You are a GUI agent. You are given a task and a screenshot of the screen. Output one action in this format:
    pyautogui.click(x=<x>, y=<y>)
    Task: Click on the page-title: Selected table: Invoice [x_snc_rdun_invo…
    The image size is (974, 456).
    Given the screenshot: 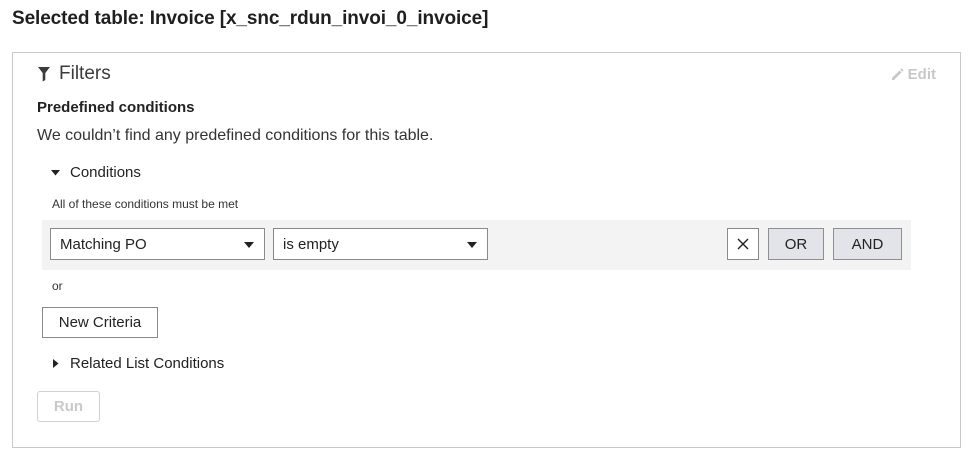 What is the action you would take?
    pyautogui.click(x=250, y=18)
    